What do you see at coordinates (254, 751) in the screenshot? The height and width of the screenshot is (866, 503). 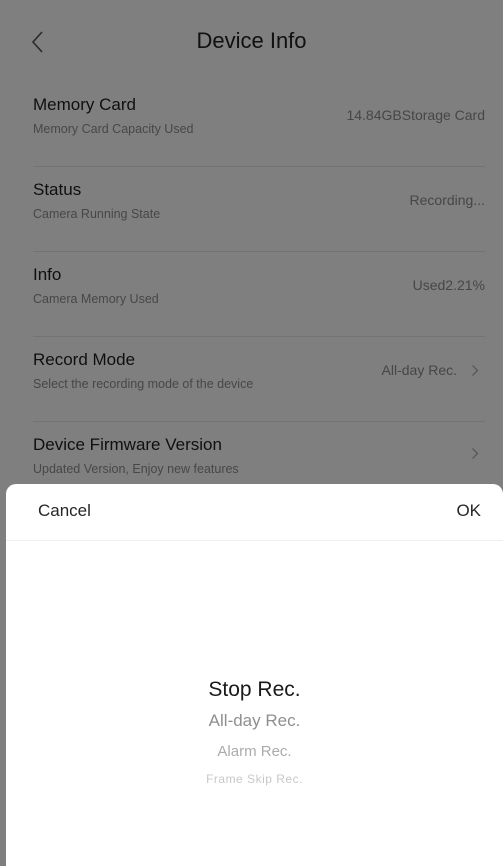 I see `picker-option-alarm-rec: Alarm Rec.` at bounding box center [254, 751].